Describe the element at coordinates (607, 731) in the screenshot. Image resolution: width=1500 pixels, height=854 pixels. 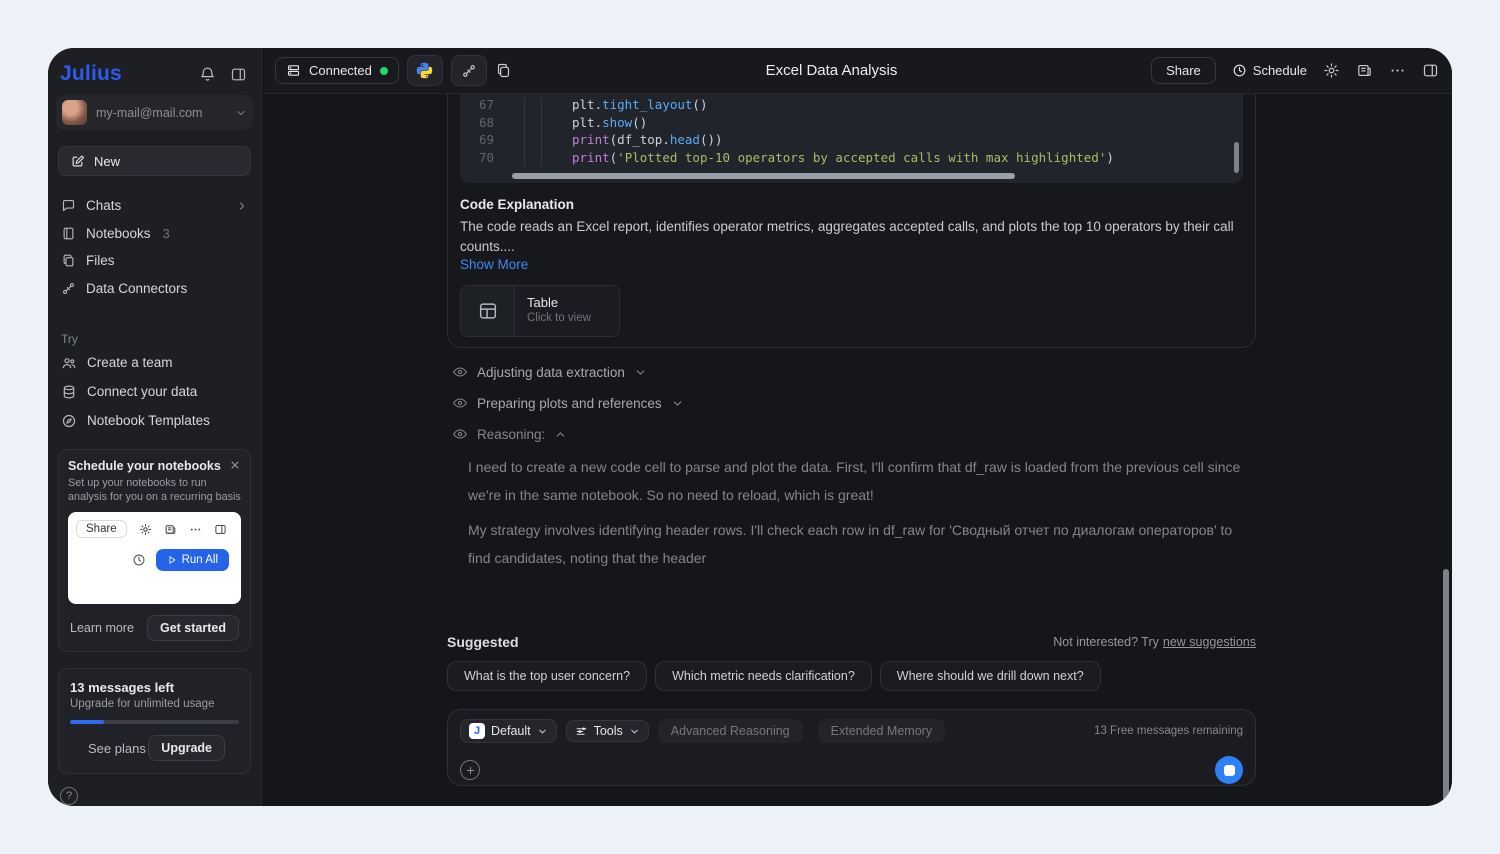
I see `tools-selector: Tools` at that location.